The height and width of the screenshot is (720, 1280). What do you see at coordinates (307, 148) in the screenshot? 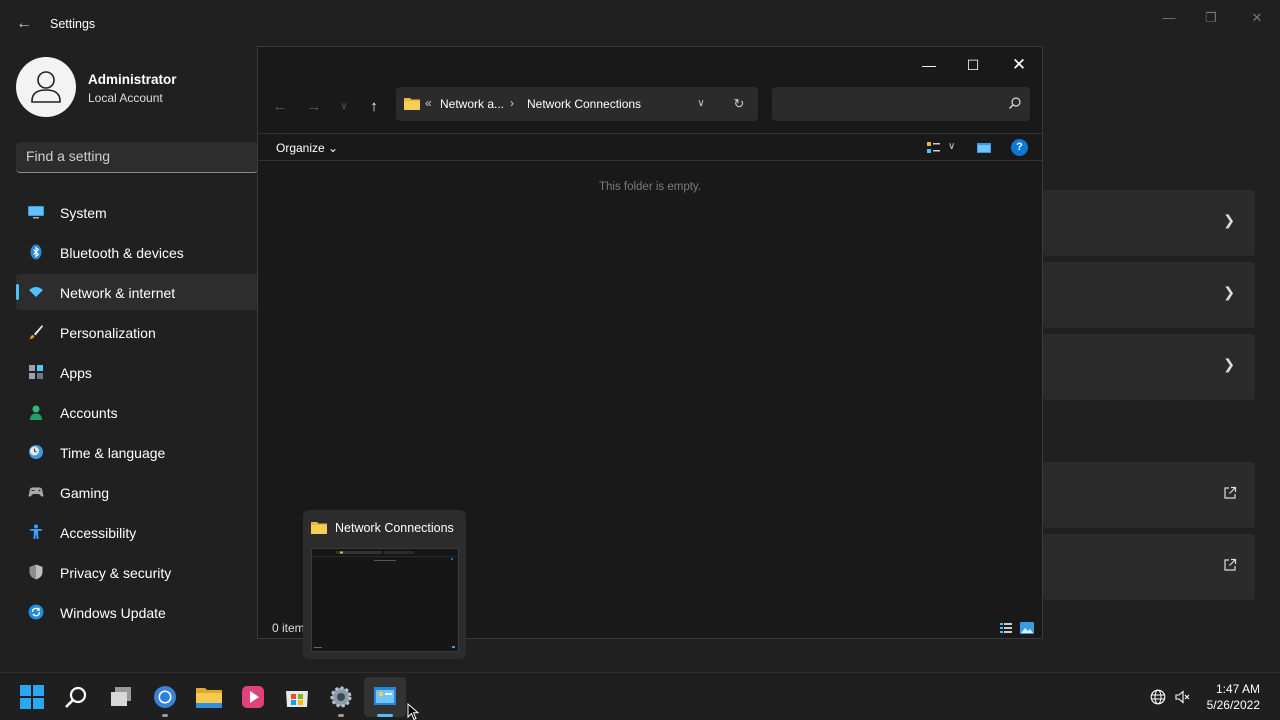
I see `organize-button: Organize ⌄` at bounding box center [307, 148].